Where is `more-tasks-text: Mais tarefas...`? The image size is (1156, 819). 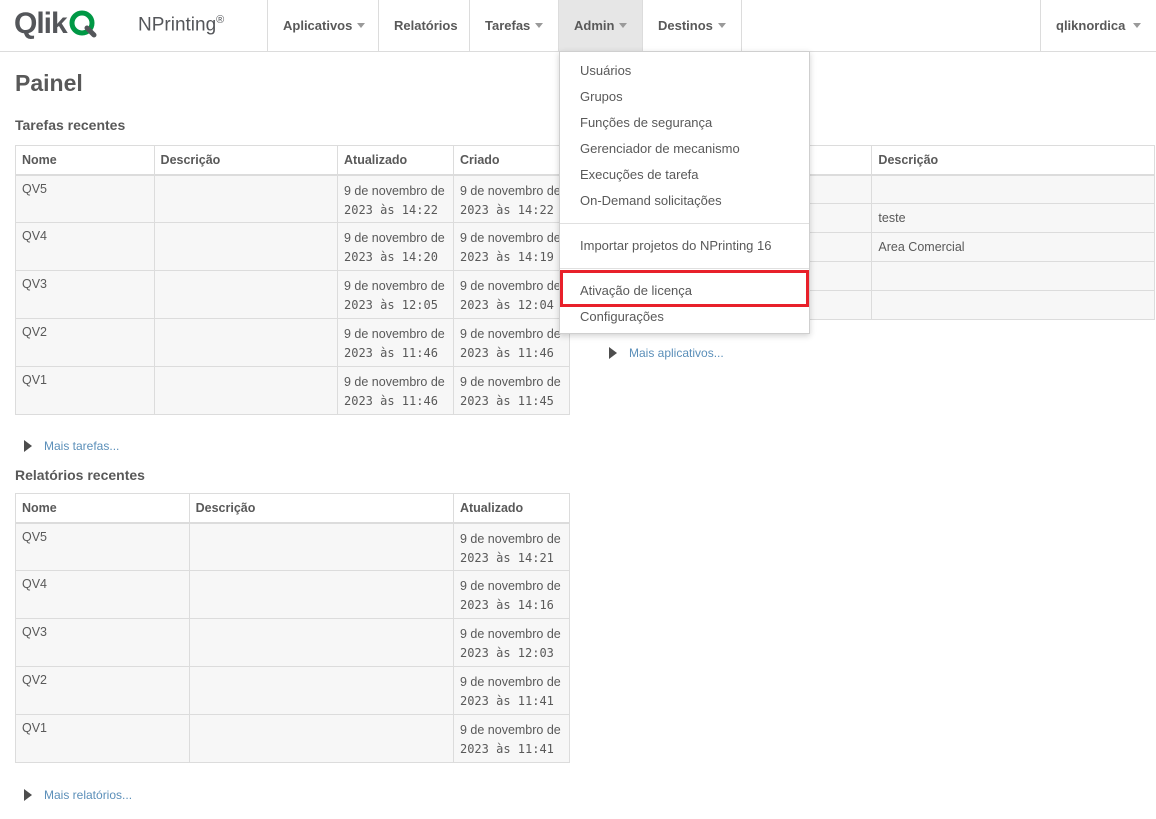 more-tasks-text: Mais tarefas... is located at coordinates (82, 446).